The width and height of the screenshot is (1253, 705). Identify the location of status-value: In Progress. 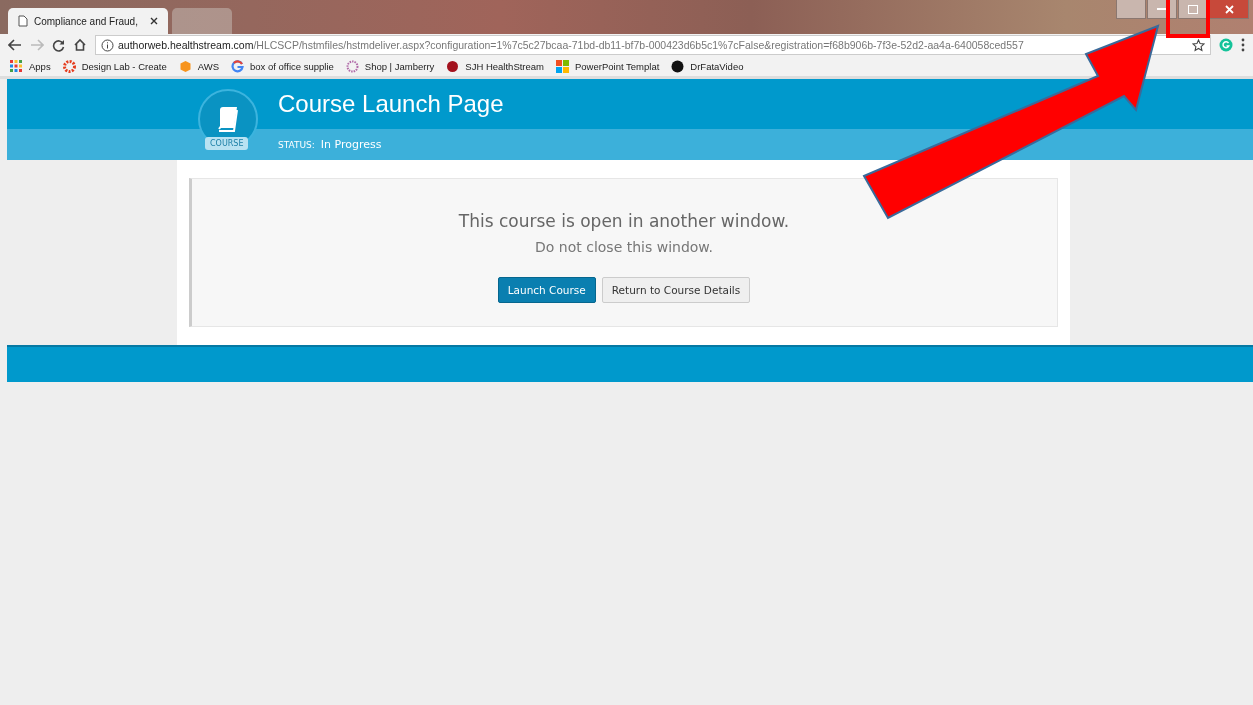
(351, 144).